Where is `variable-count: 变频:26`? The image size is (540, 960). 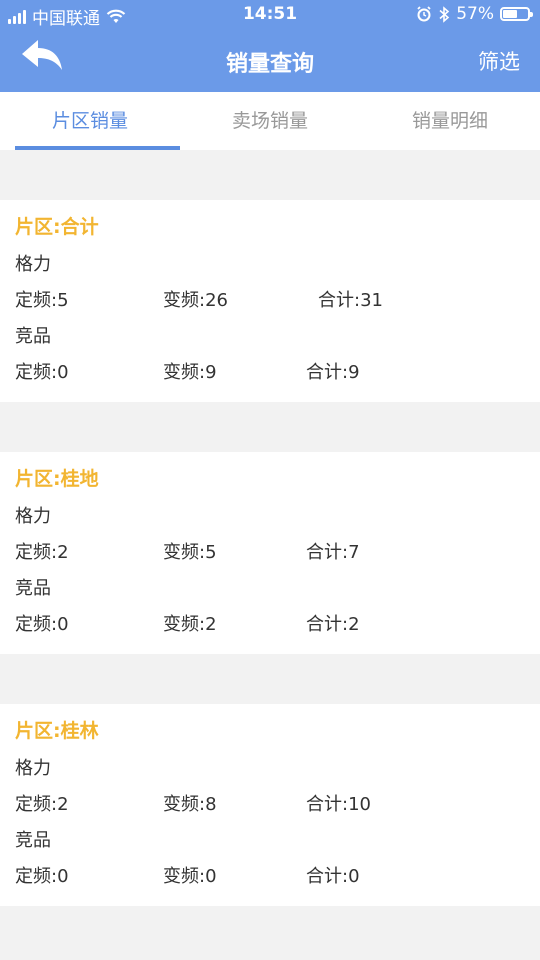 variable-count: 变频:26 is located at coordinates (195, 300).